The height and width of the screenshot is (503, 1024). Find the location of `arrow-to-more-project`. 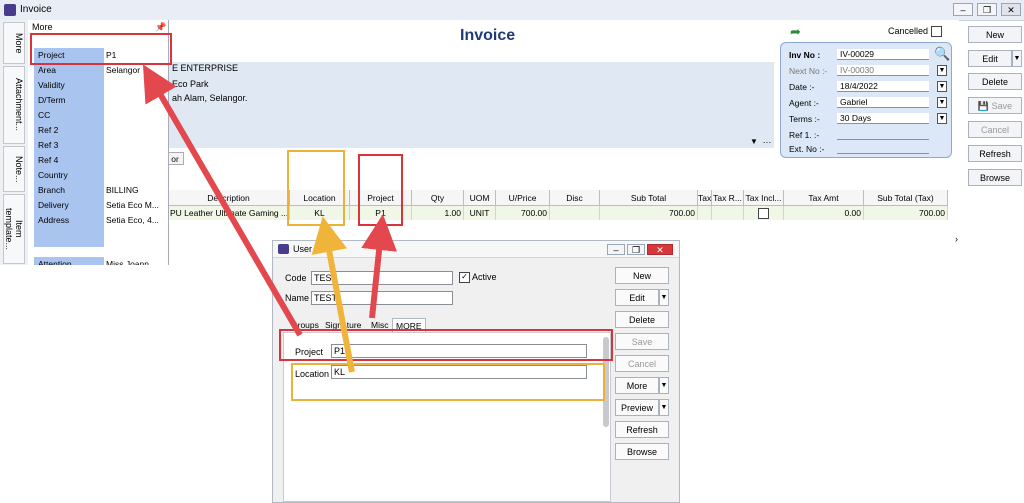

arrow-to-more-project is located at coordinates (222, 200).